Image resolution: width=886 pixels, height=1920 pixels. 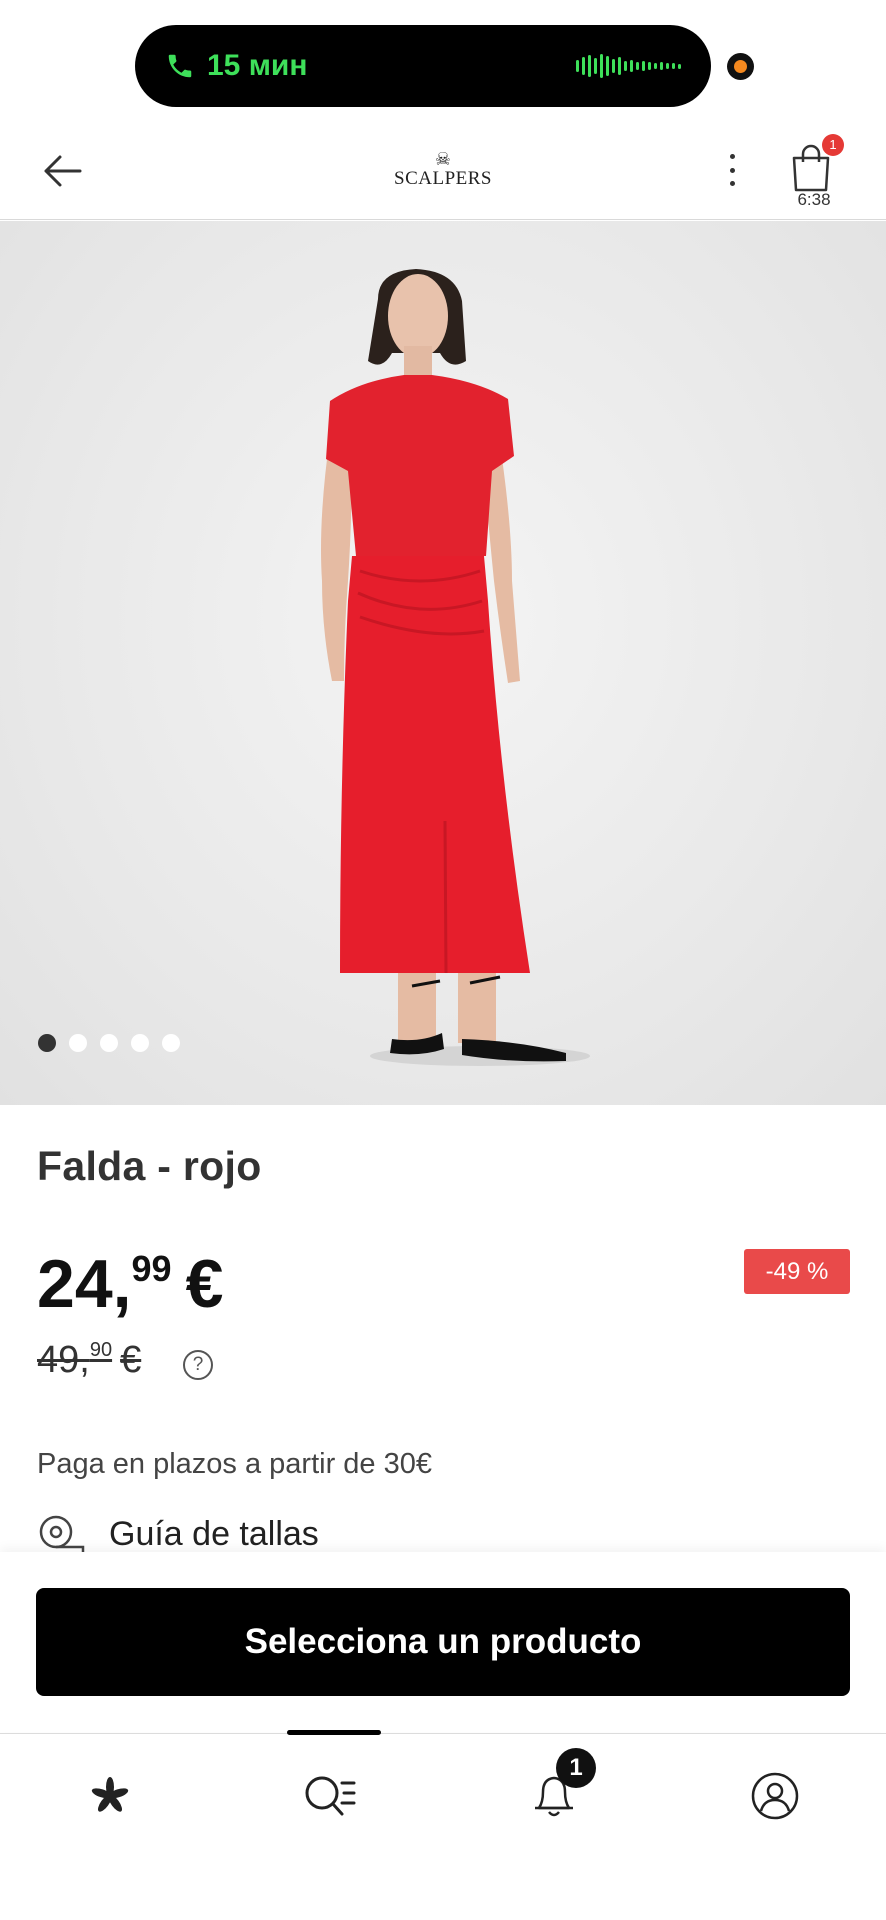 I want to click on user-profile-icon, so click(x=775, y=1796).